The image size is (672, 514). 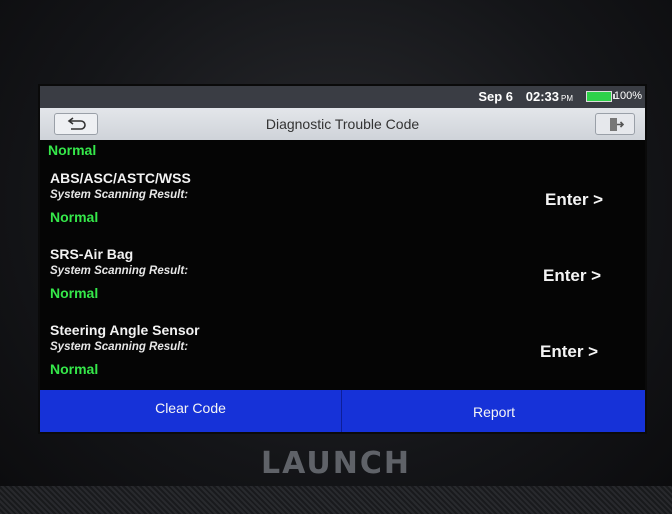 What do you see at coordinates (600, 96) in the screenshot?
I see `battery-icon` at bounding box center [600, 96].